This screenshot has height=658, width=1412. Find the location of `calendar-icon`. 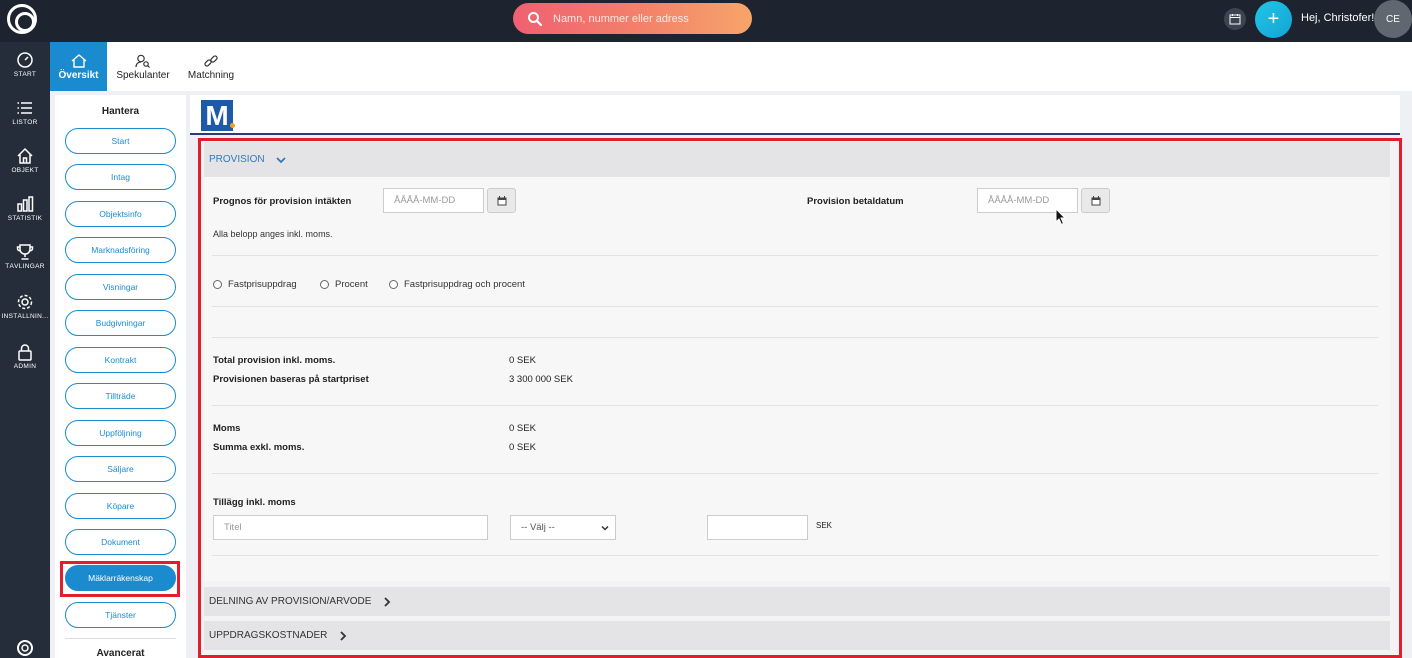

calendar-icon is located at coordinates (1235, 19).